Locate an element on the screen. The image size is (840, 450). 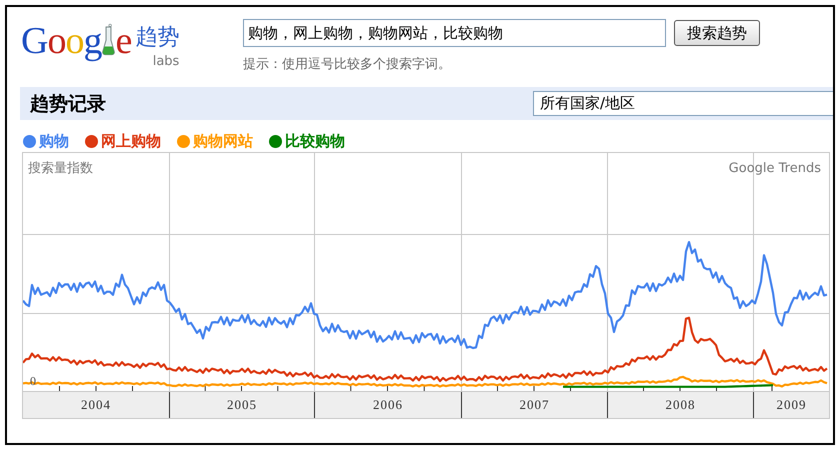
search-field: 购物，网上购物，购物网站，比较购物 is located at coordinates (454, 33).